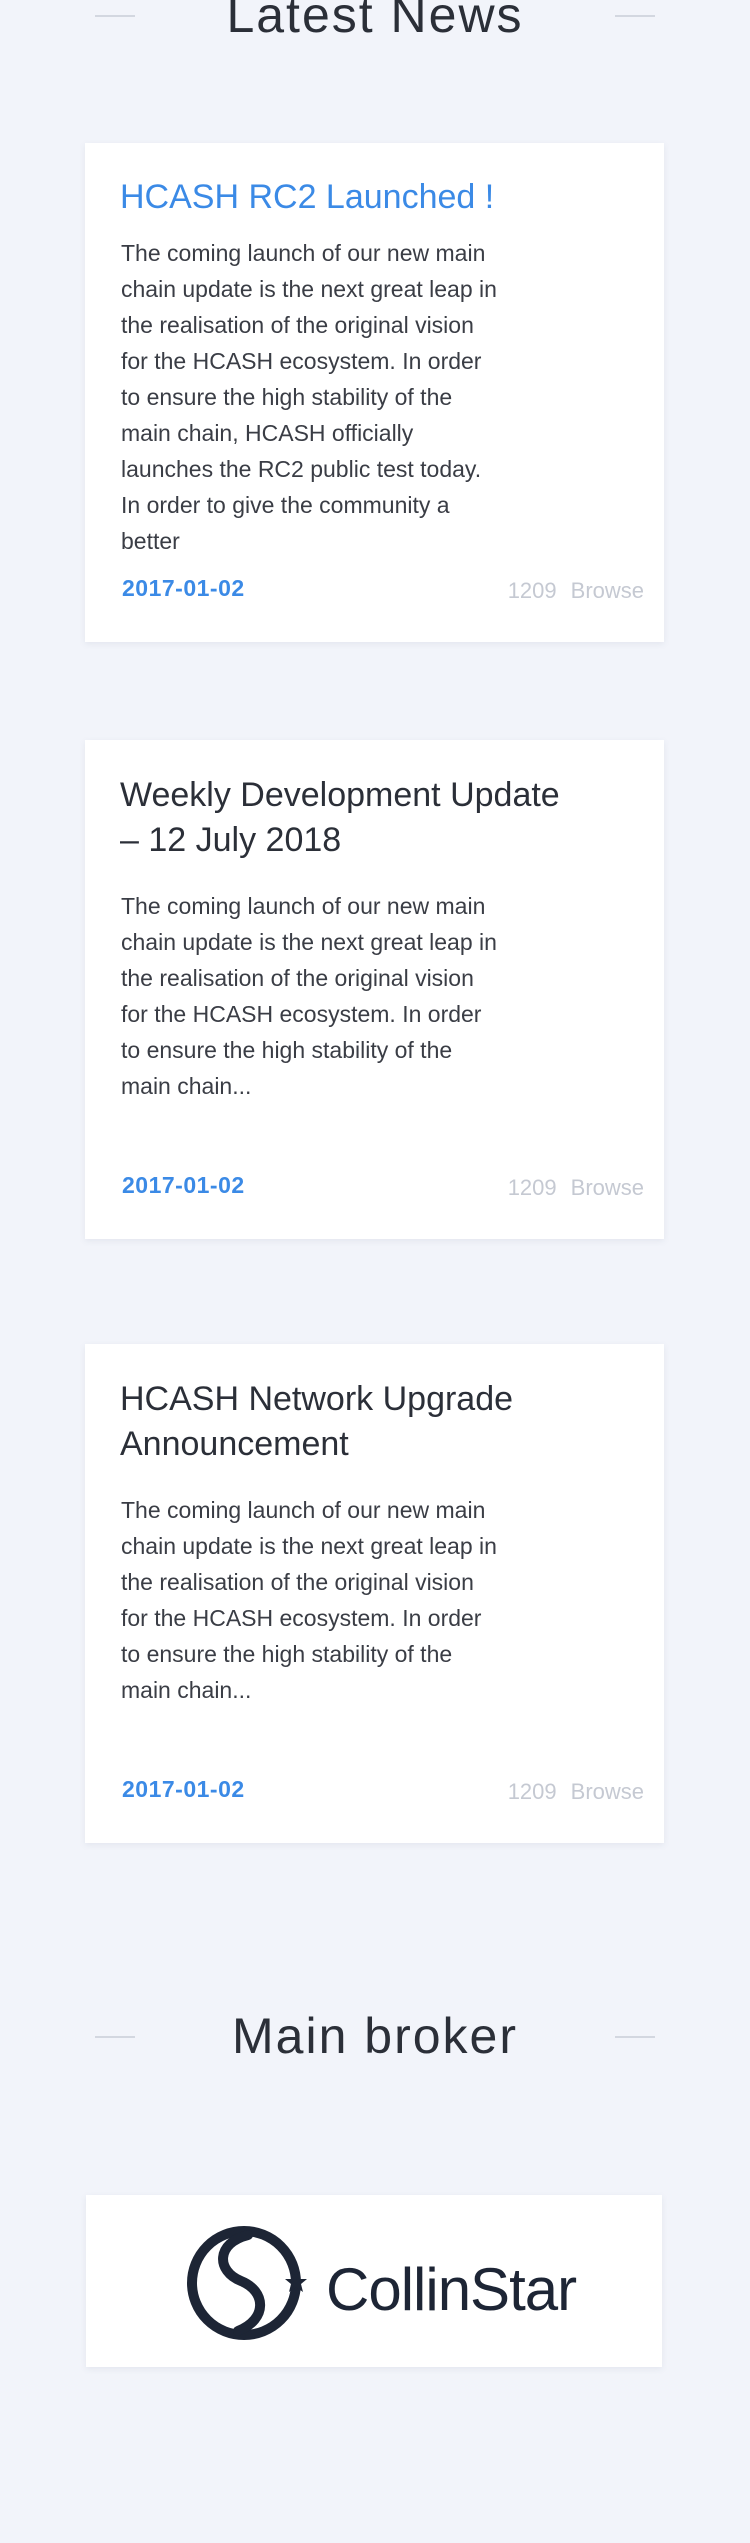 The height and width of the screenshot is (2543, 750). What do you see at coordinates (340, 197) in the screenshot?
I see `news-title-link: HCASH RC2 Launched !` at bounding box center [340, 197].